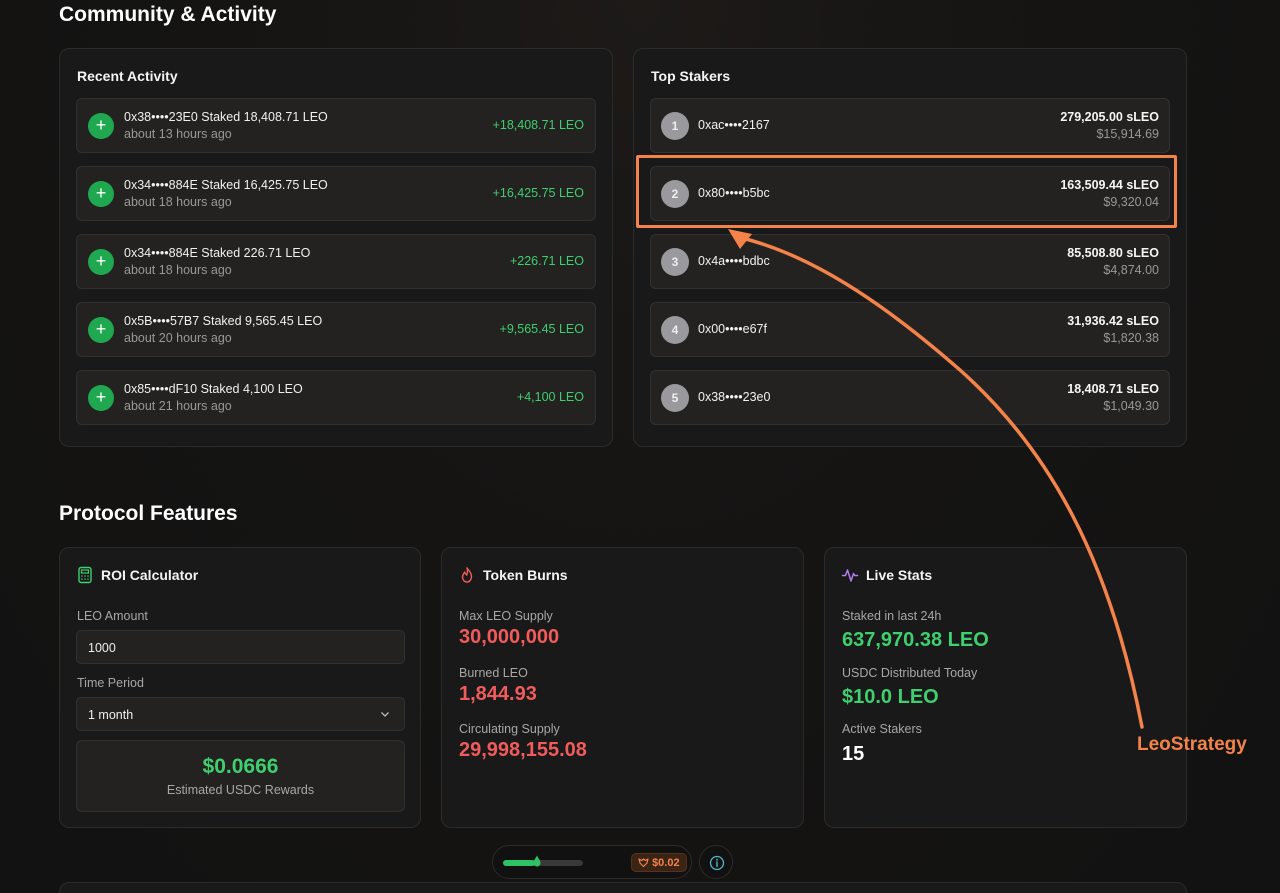 This screenshot has height=893, width=1280. Describe the element at coordinates (226, 185) in the screenshot. I see `activity-text: 0x34••••884E Staked 16,425.75 LEO` at that location.